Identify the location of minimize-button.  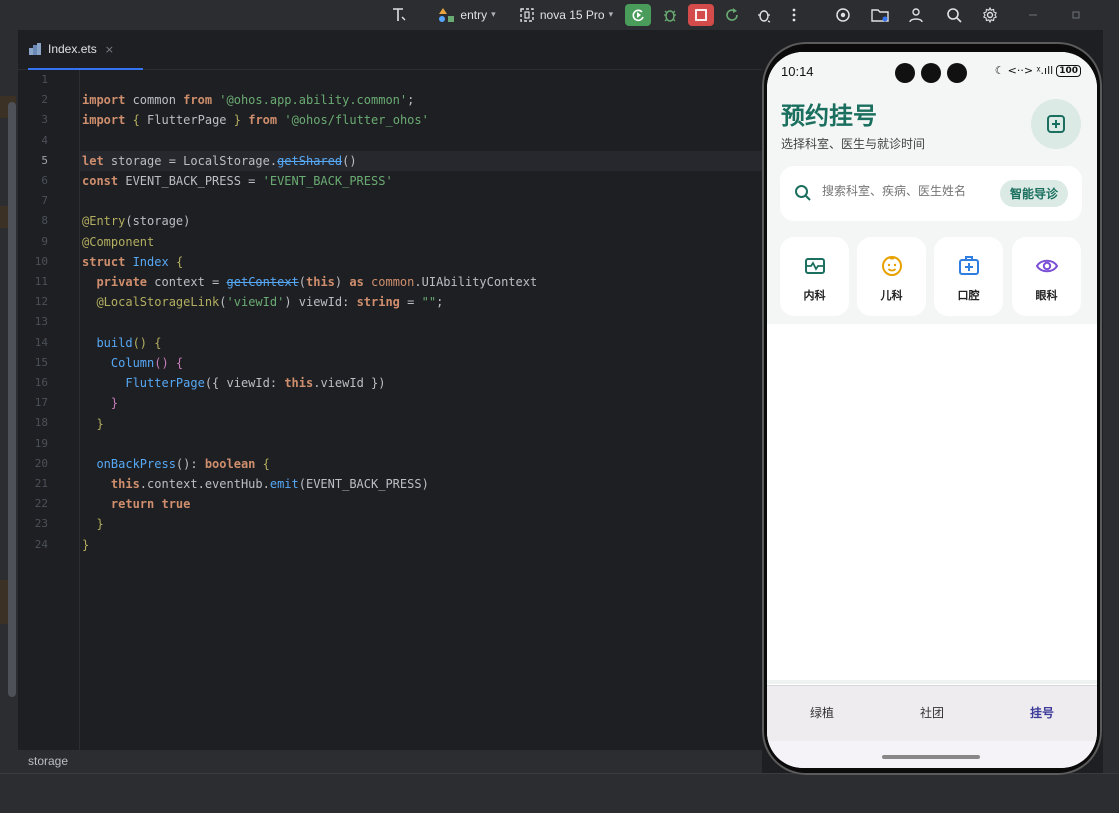
(1033, 15).